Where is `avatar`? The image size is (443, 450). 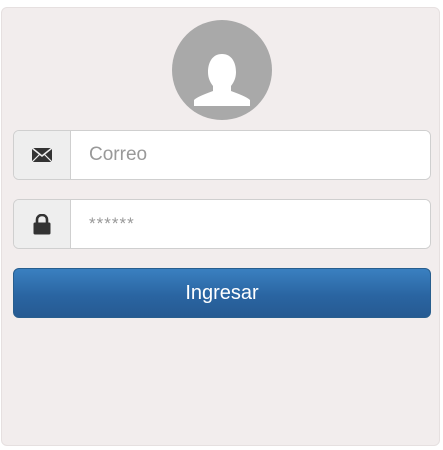 avatar is located at coordinates (222, 70).